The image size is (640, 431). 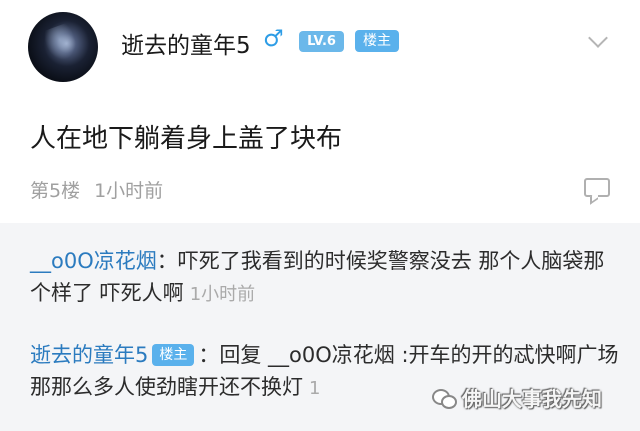 What do you see at coordinates (315, 388) in the screenshot?
I see `reply-time: 1` at bounding box center [315, 388].